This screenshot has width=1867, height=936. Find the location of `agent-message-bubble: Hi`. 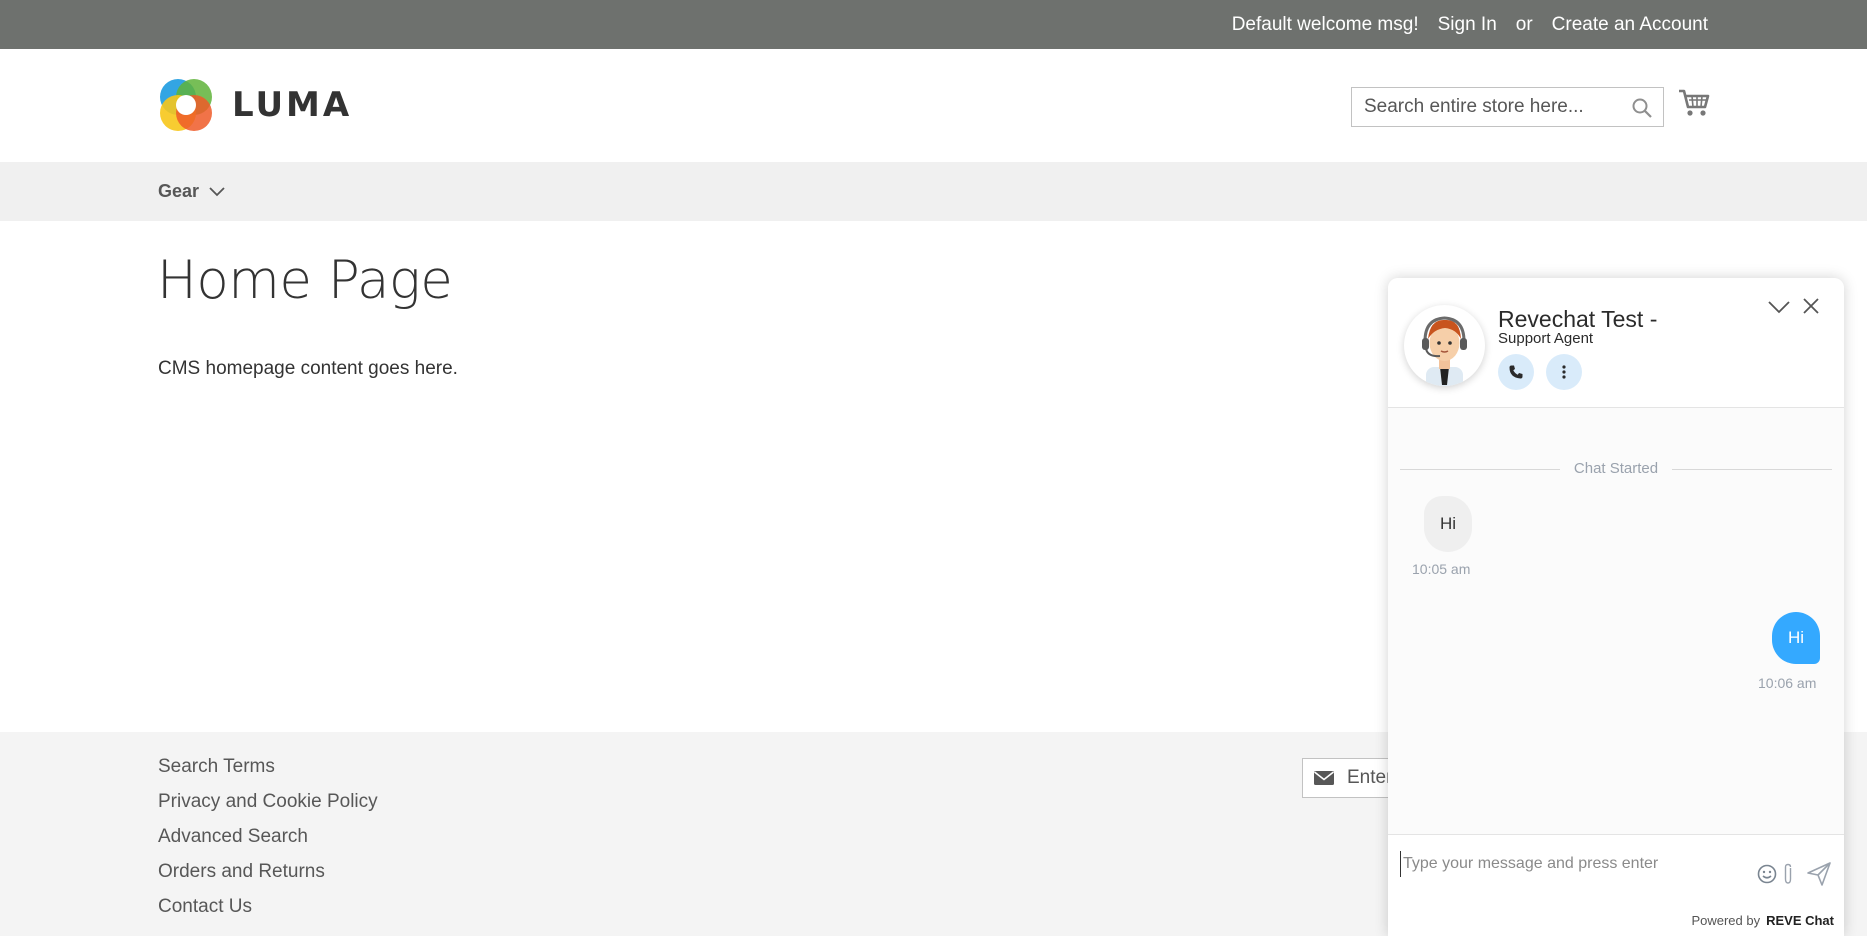

agent-message-bubble: Hi is located at coordinates (1448, 524).